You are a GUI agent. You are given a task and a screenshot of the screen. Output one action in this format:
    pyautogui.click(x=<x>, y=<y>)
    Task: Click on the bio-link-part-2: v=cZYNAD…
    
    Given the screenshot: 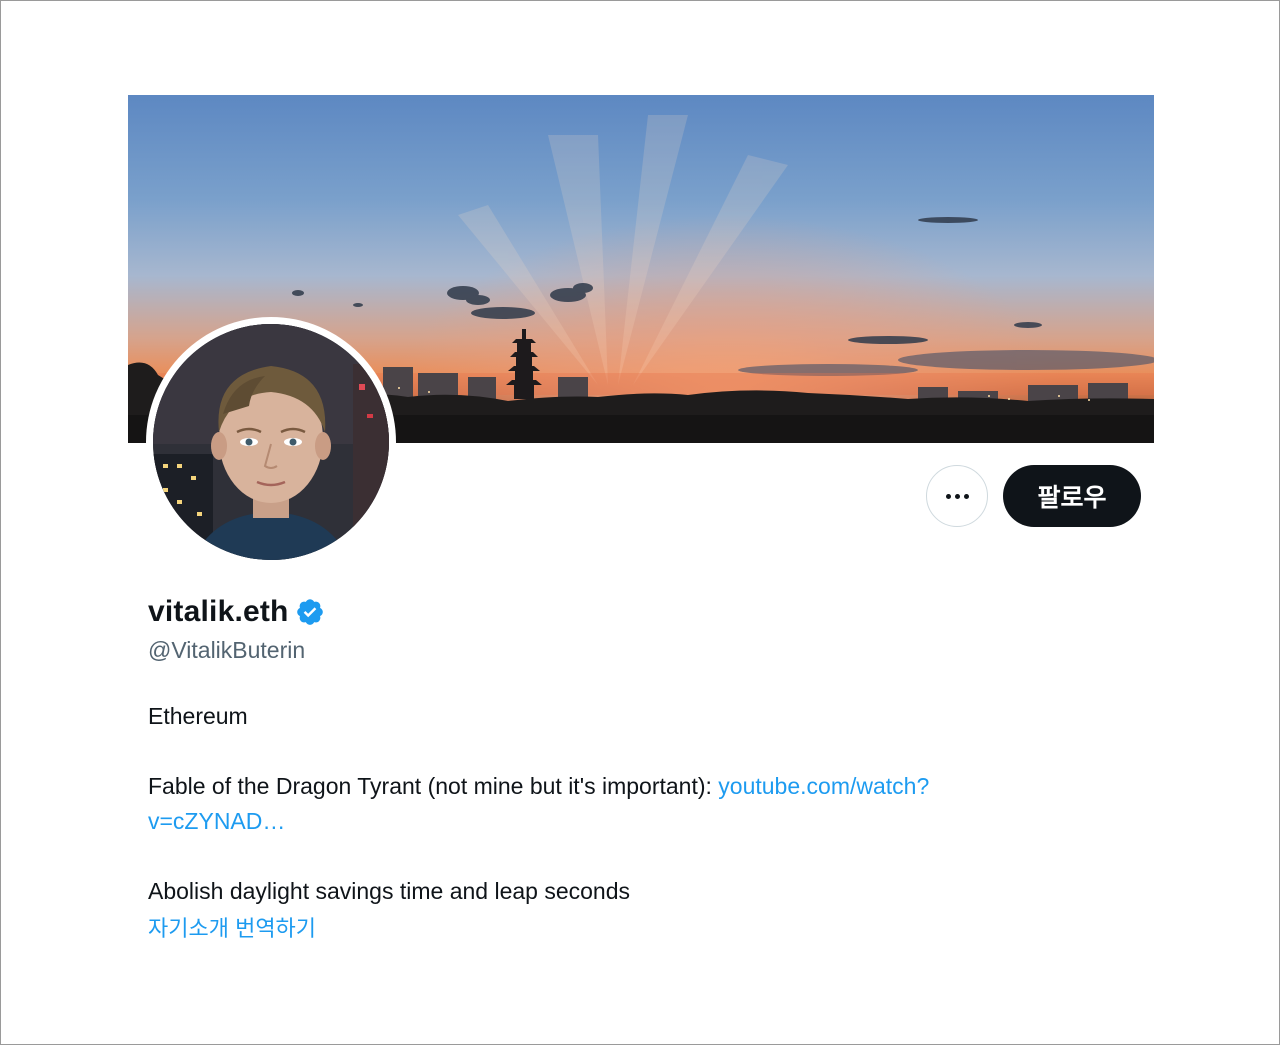 What is the action you would take?
    pyautogui.click(x=217, y=821)
    